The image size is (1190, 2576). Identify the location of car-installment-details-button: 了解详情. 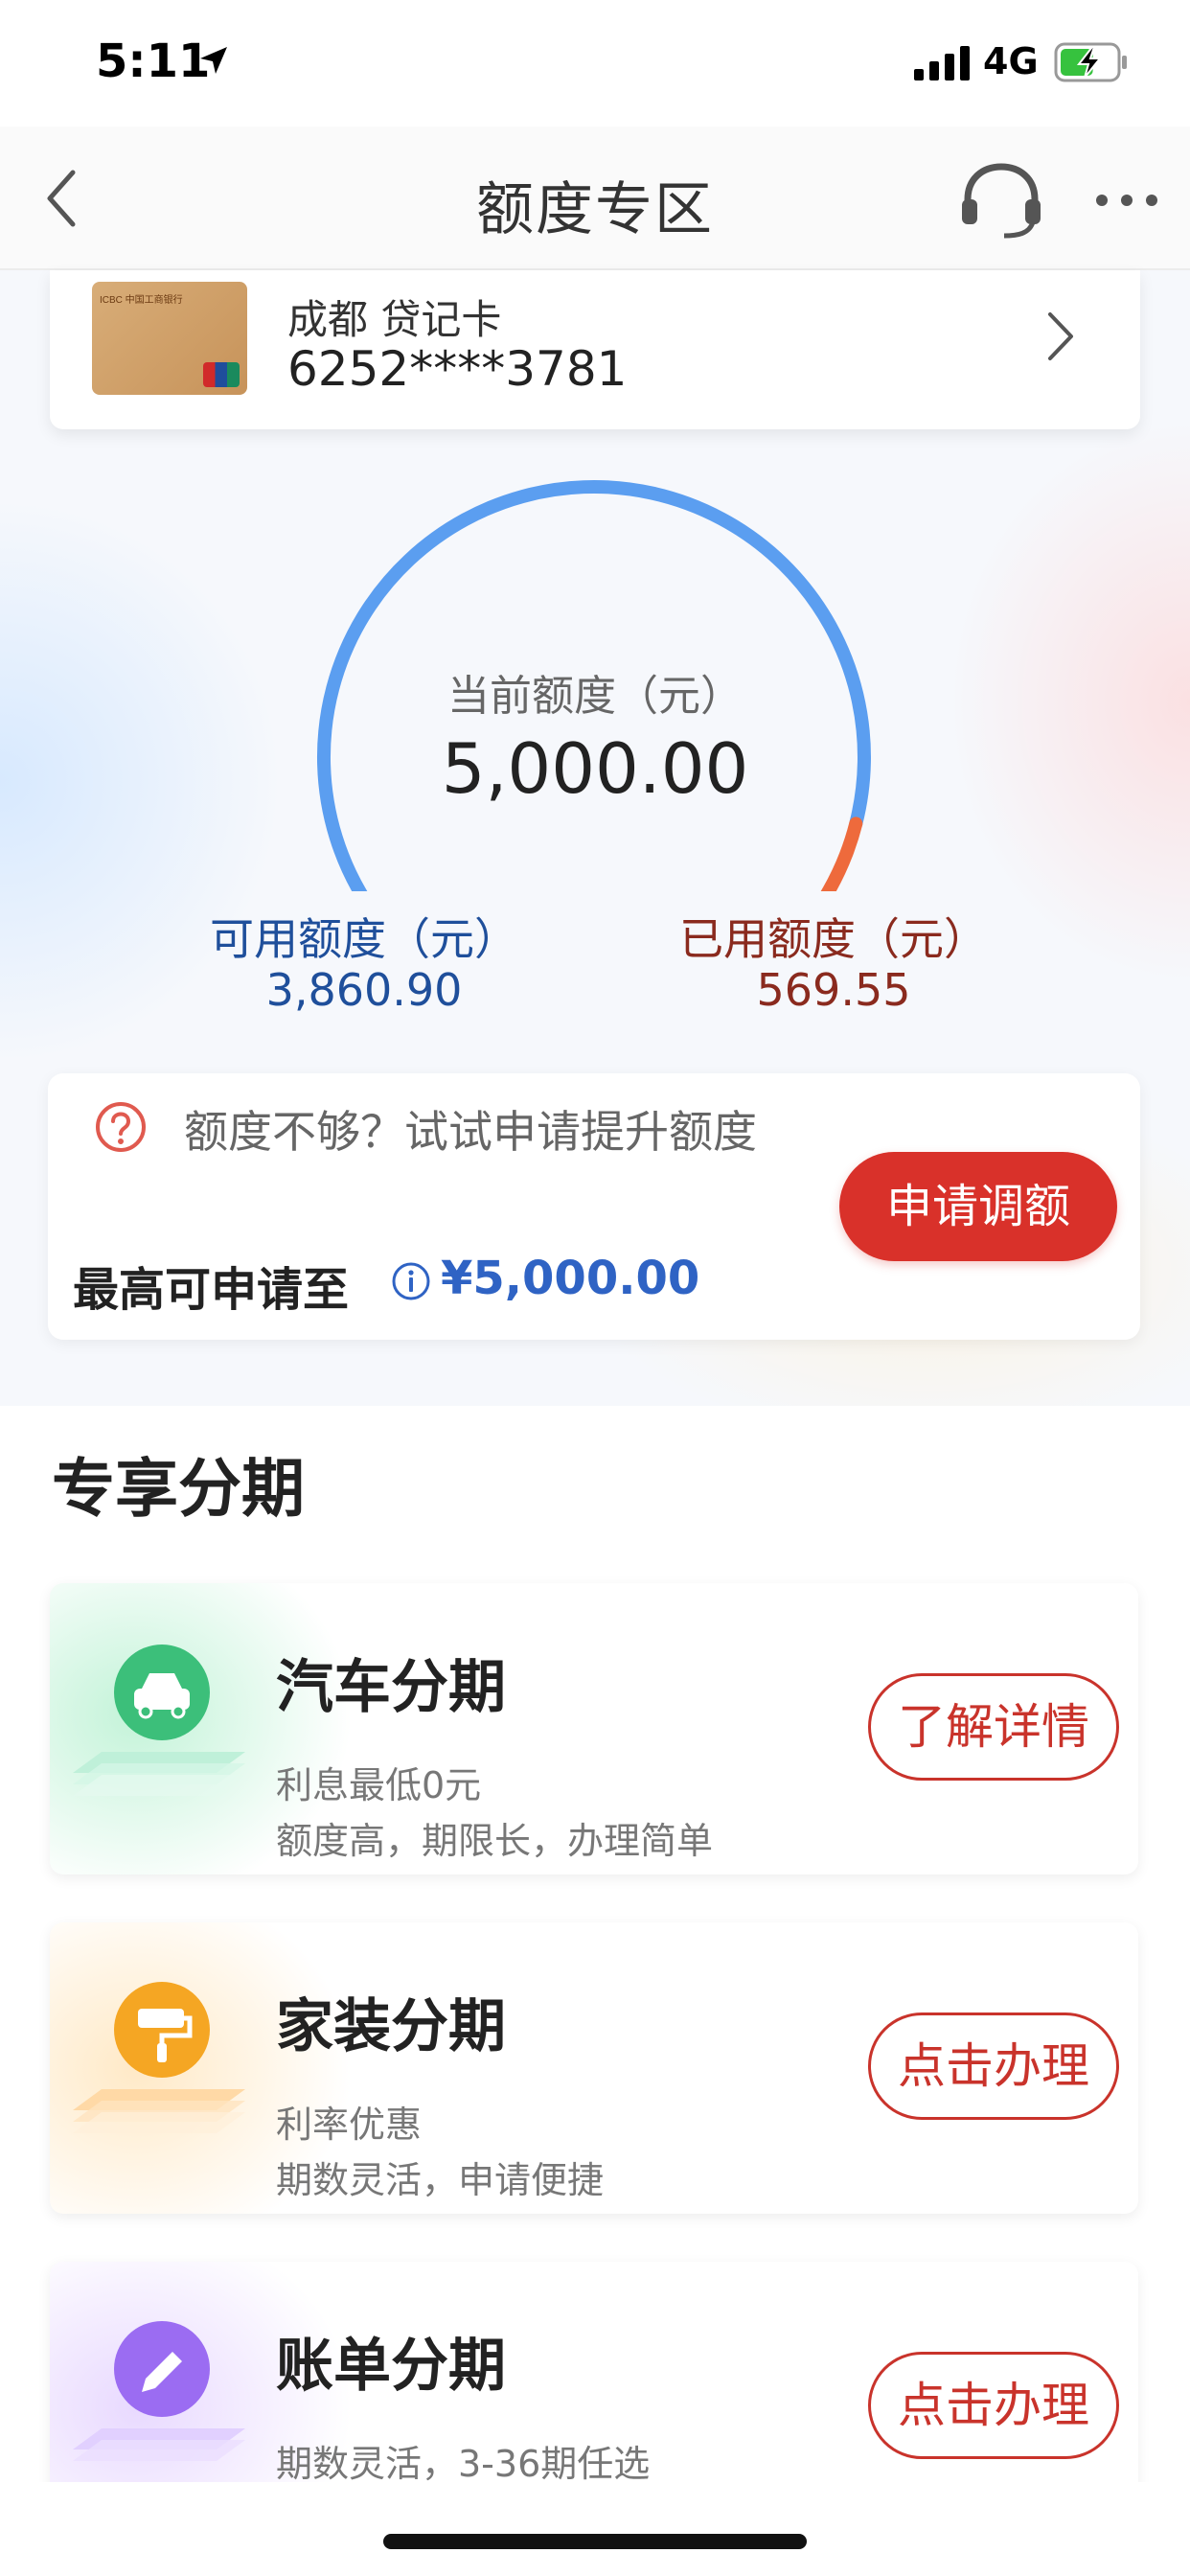
(994, 1727).